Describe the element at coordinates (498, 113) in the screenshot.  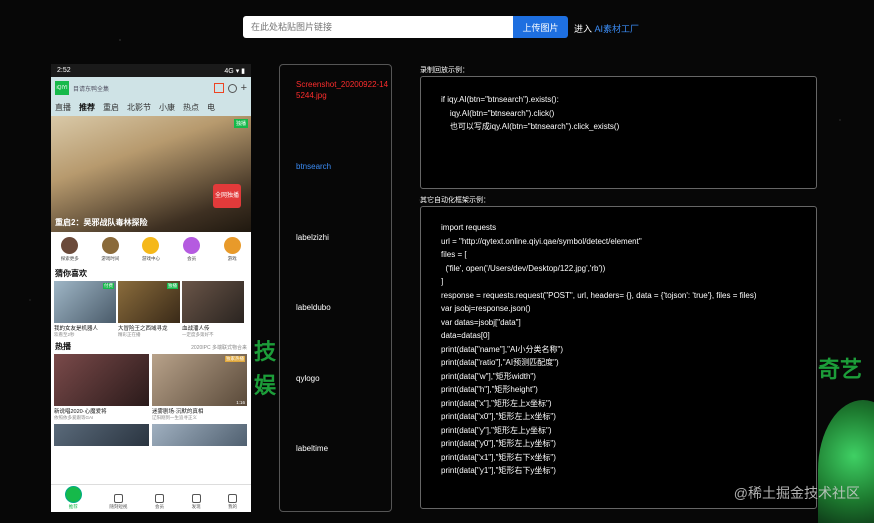
I see `code-line: iqy.AI(btn="btnsearch").click()` at that location.